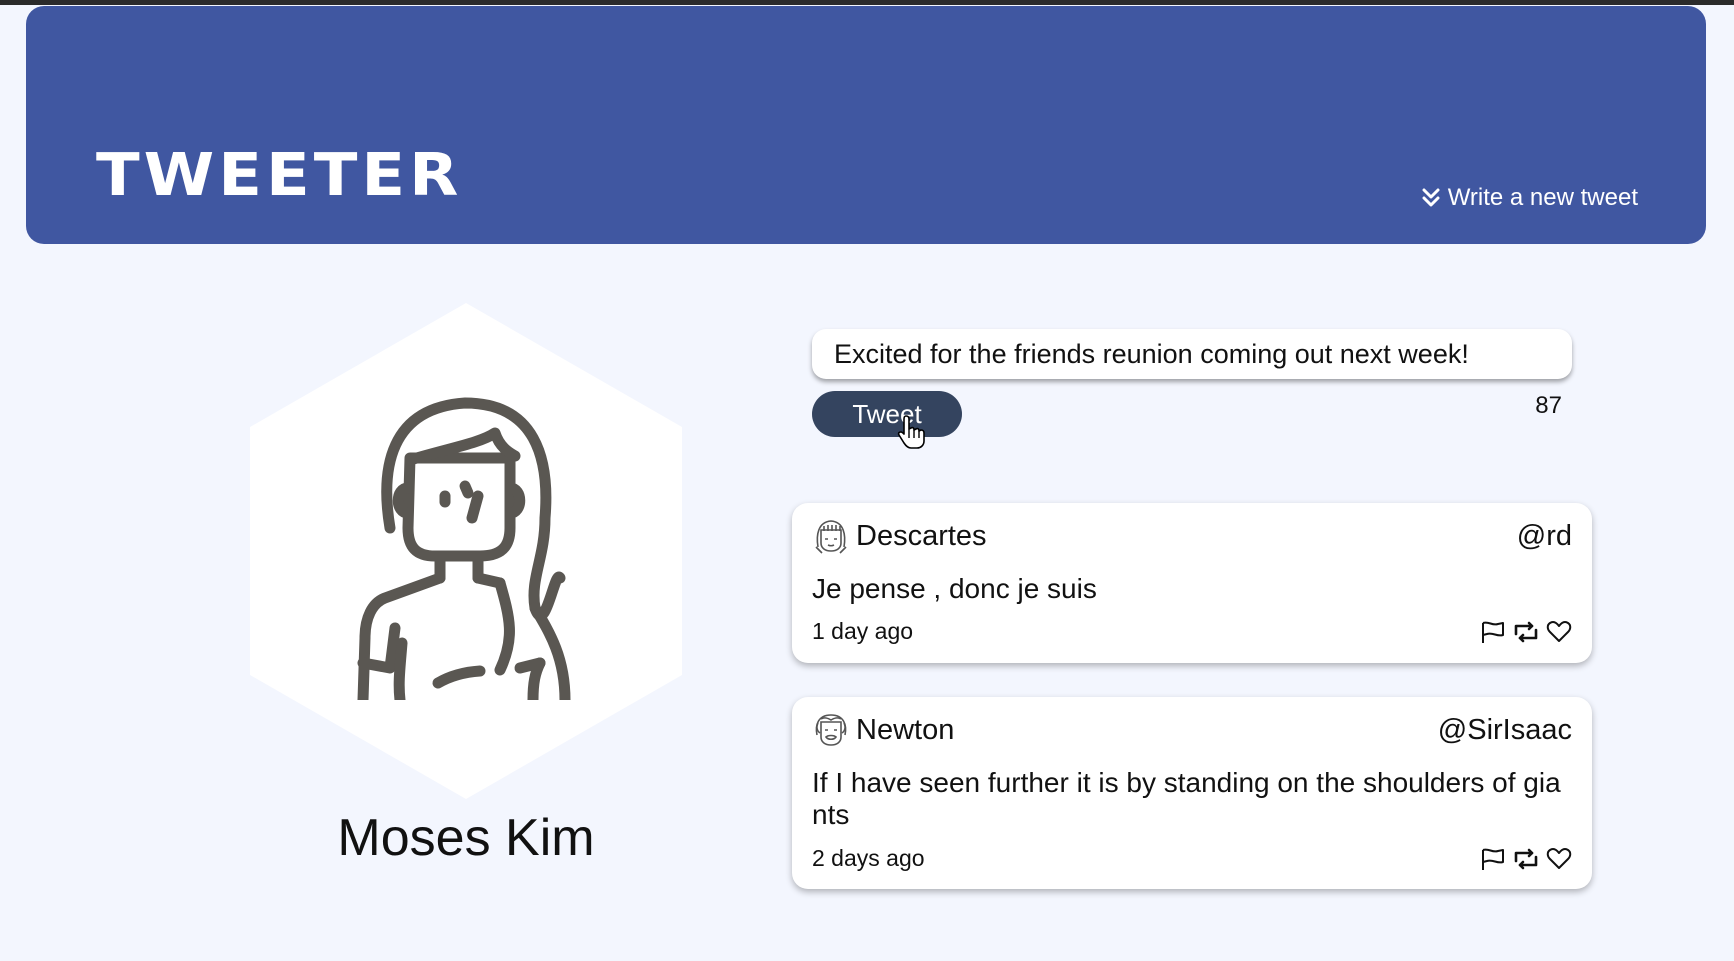  Describe the element at coordinates (279, 175) in the screenshot. I see `brand-logo: TWEETER` at that location.